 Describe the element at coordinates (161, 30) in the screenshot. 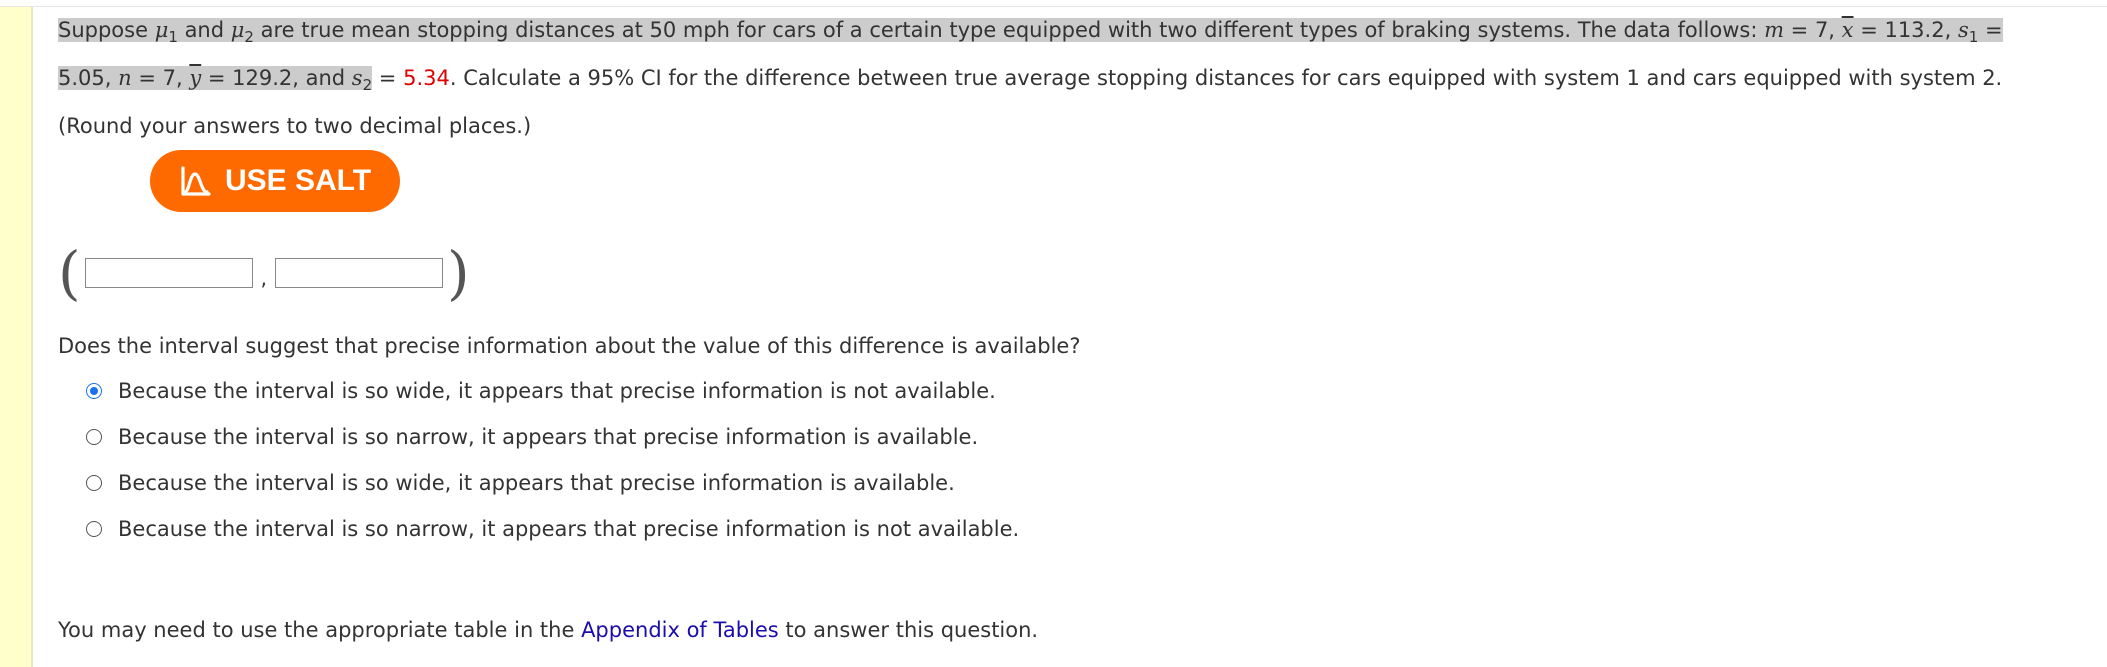

I see `mu1-symbol: μ` at that location.